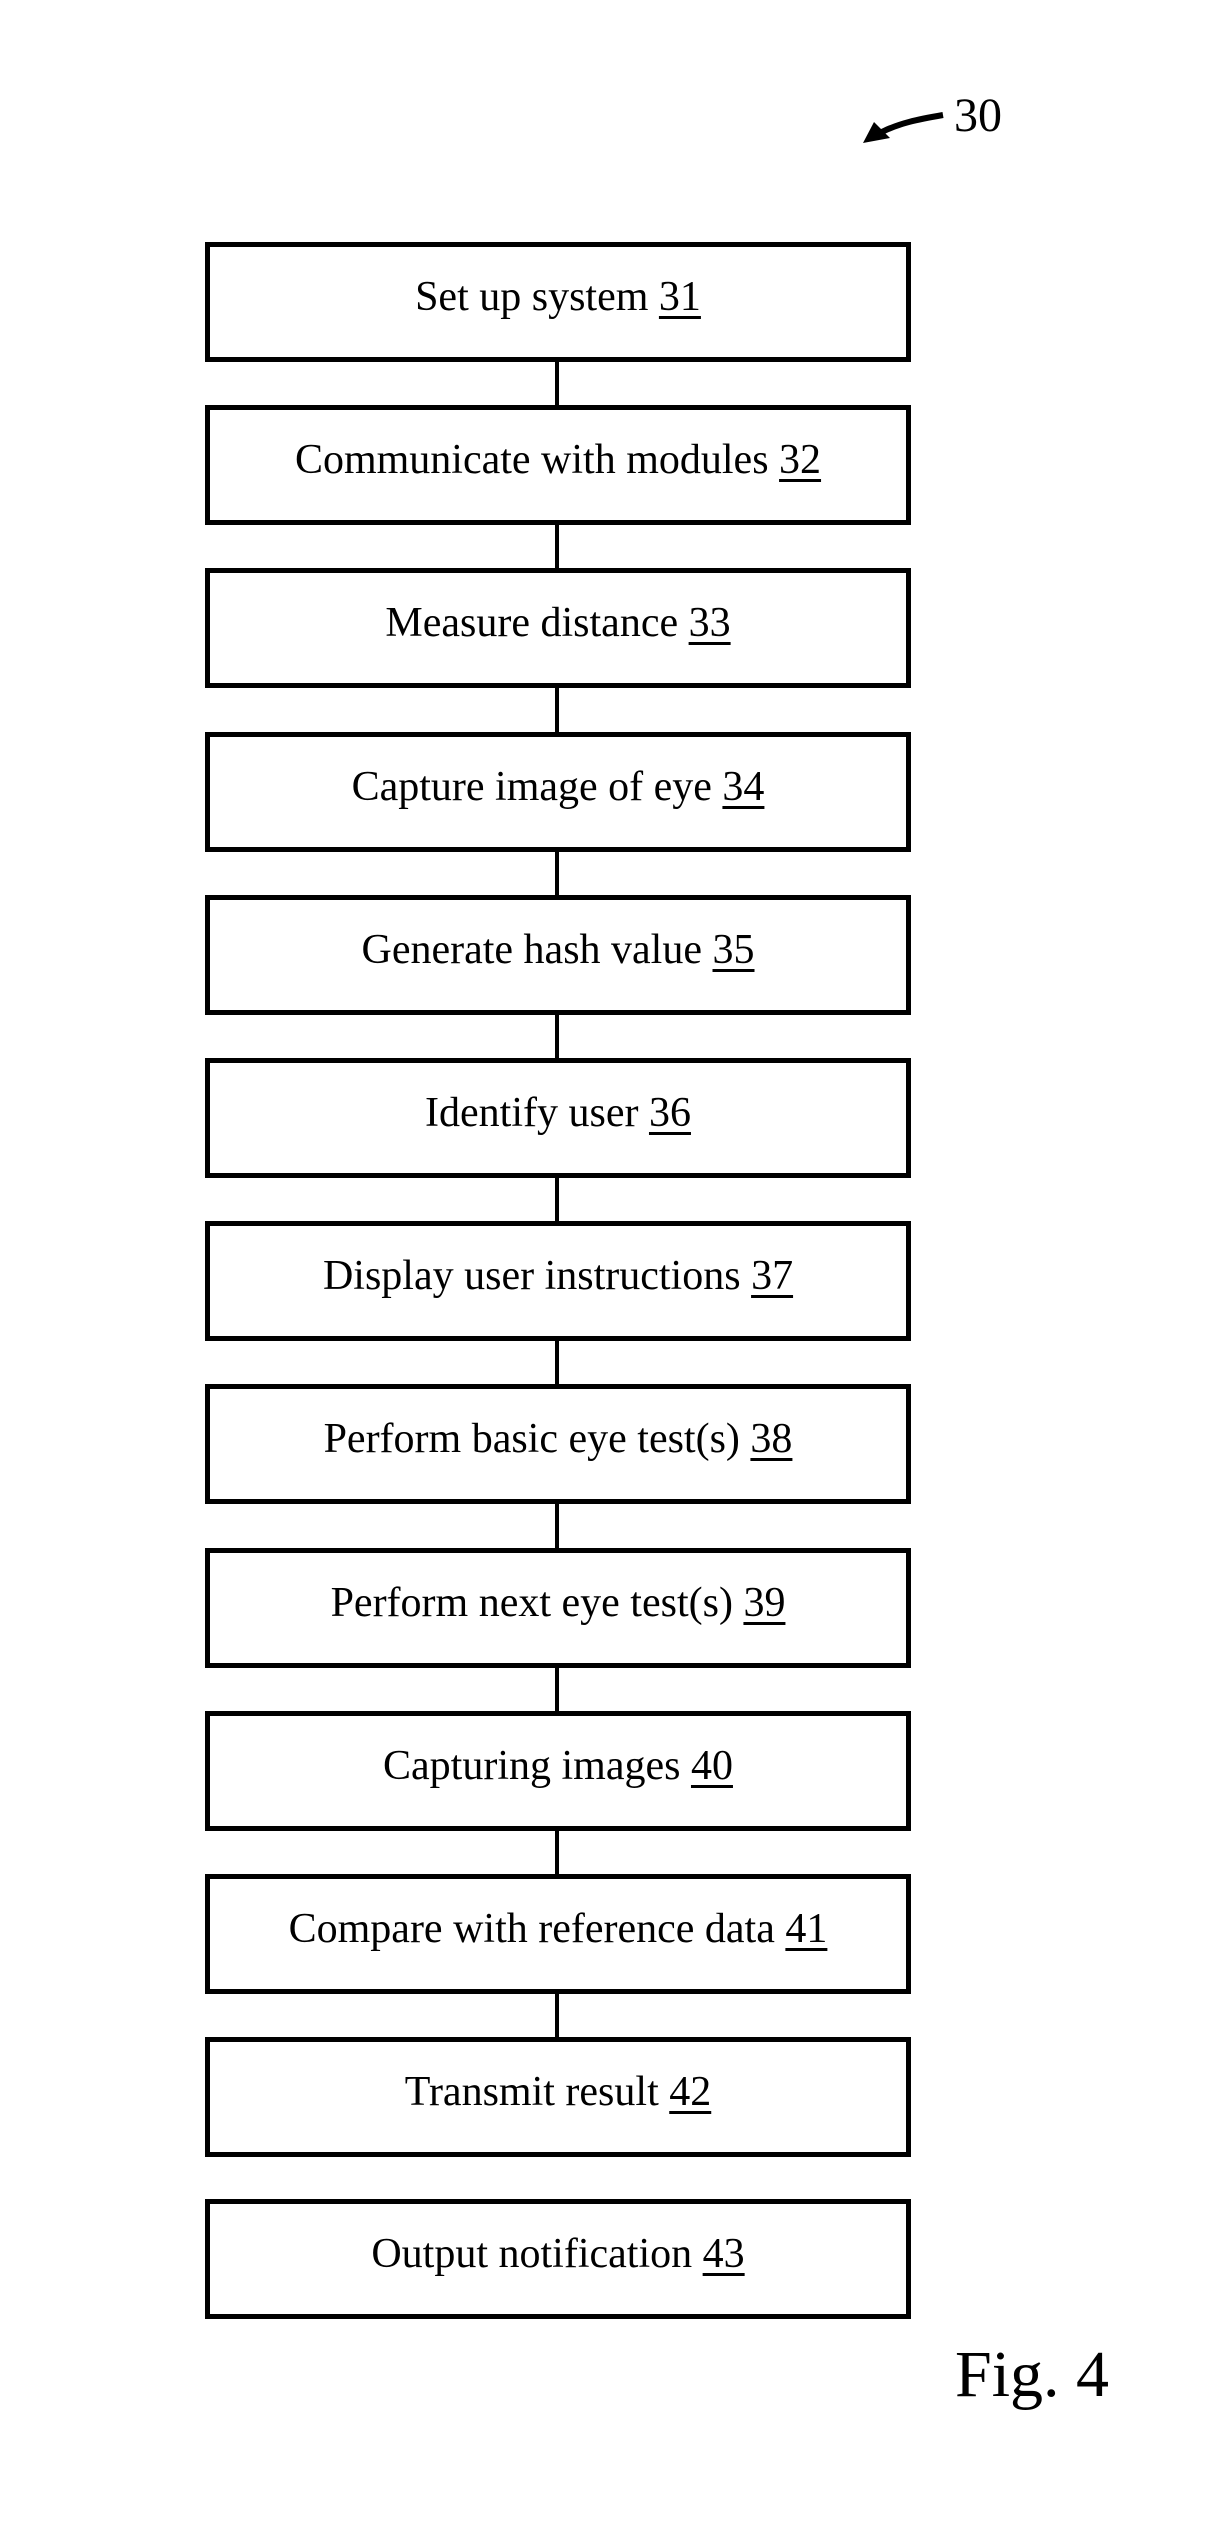  What do you see at coordinates (531, 1603) in the screenshot?
I see `step-label: Perform next eye test(s)` at bounding box center [531, 1603].